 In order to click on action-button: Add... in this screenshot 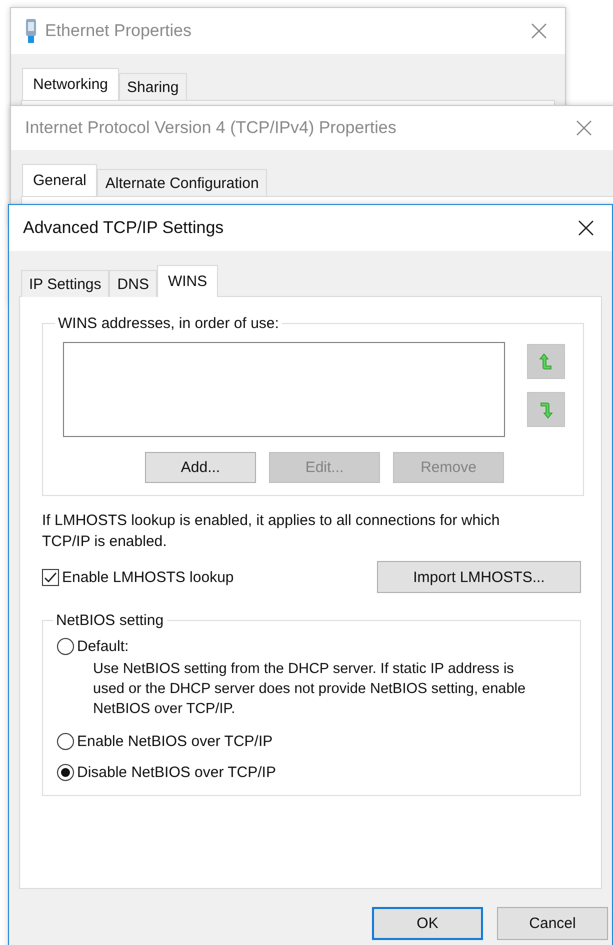, I will do `click(200, 467)`.